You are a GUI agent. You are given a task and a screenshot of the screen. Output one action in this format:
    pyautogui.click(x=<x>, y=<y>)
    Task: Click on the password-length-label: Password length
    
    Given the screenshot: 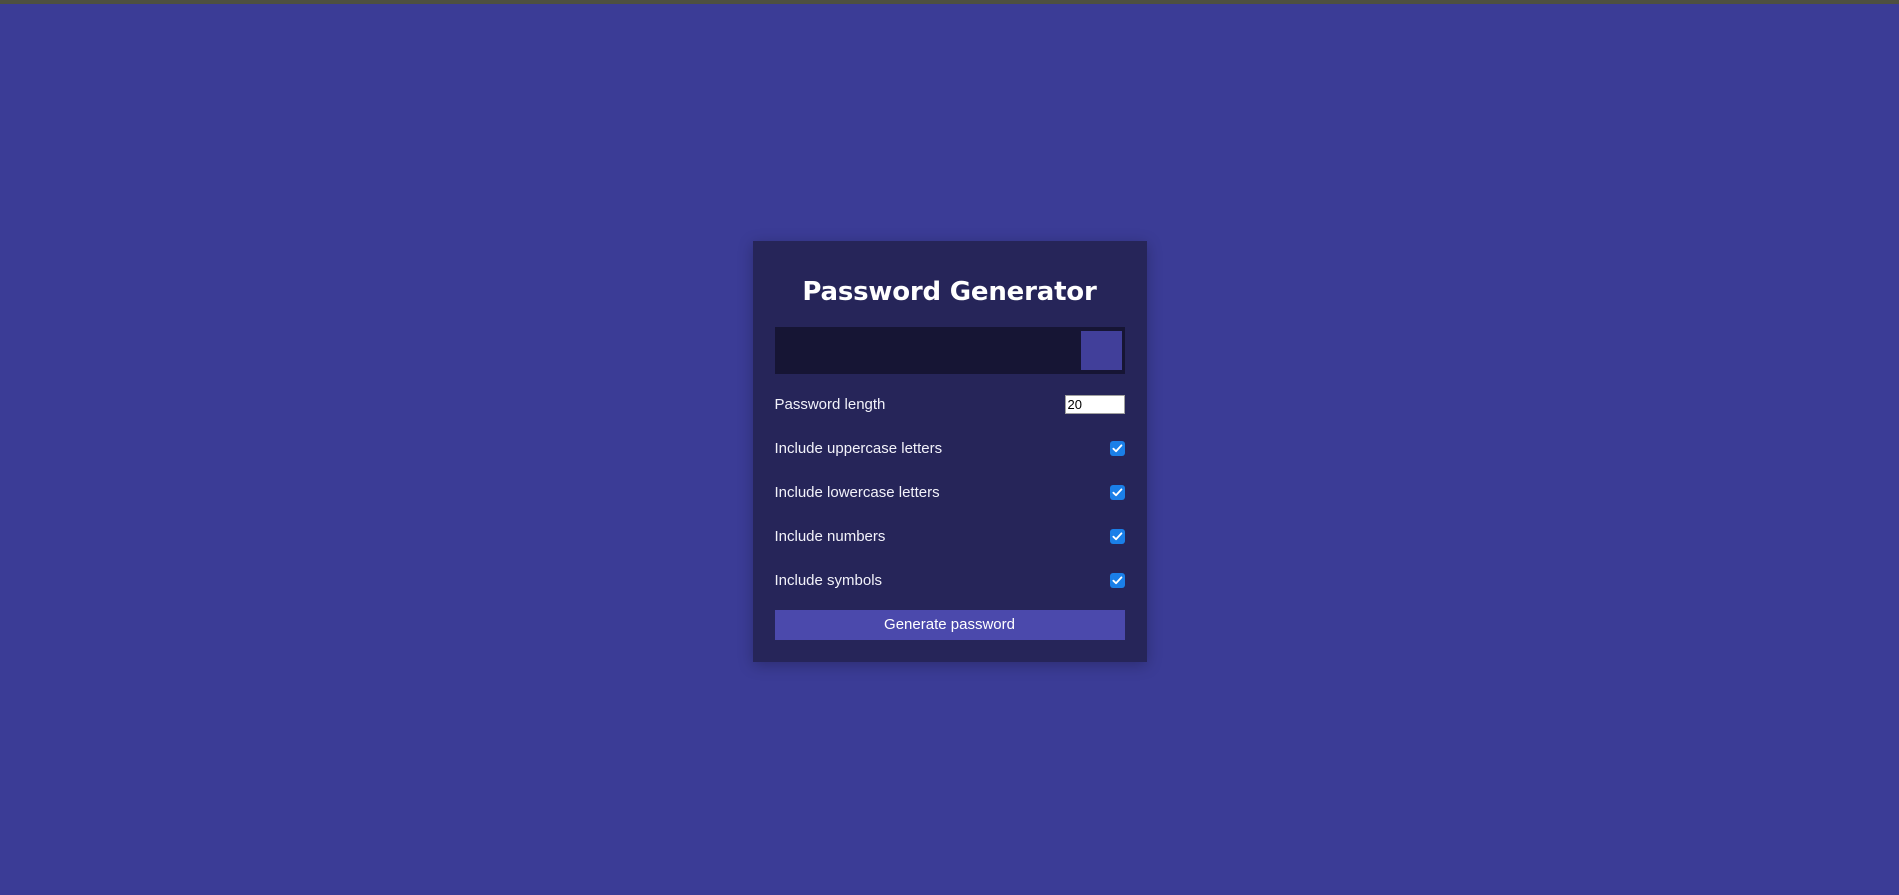 What is the action you would take?
    pyautogui.click(x=830, y=404)
    